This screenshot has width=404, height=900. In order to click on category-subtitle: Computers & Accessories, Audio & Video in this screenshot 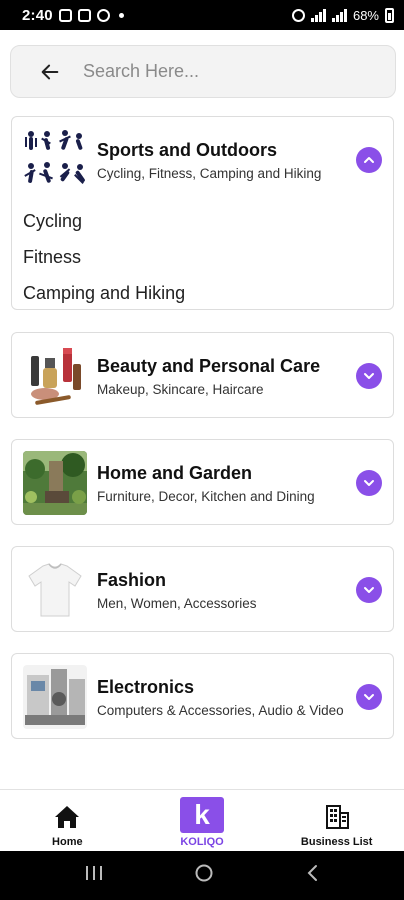, I will do `click(220, 710)`.